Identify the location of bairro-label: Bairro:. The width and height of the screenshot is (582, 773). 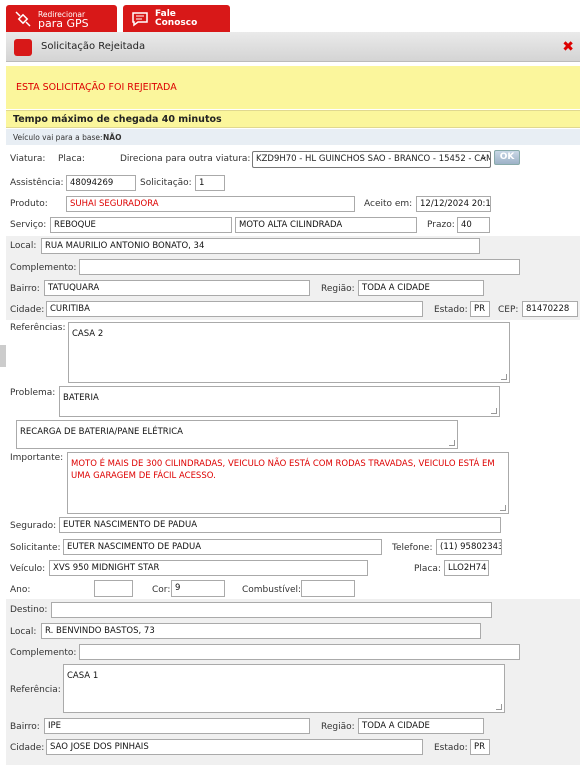
(25, 289).